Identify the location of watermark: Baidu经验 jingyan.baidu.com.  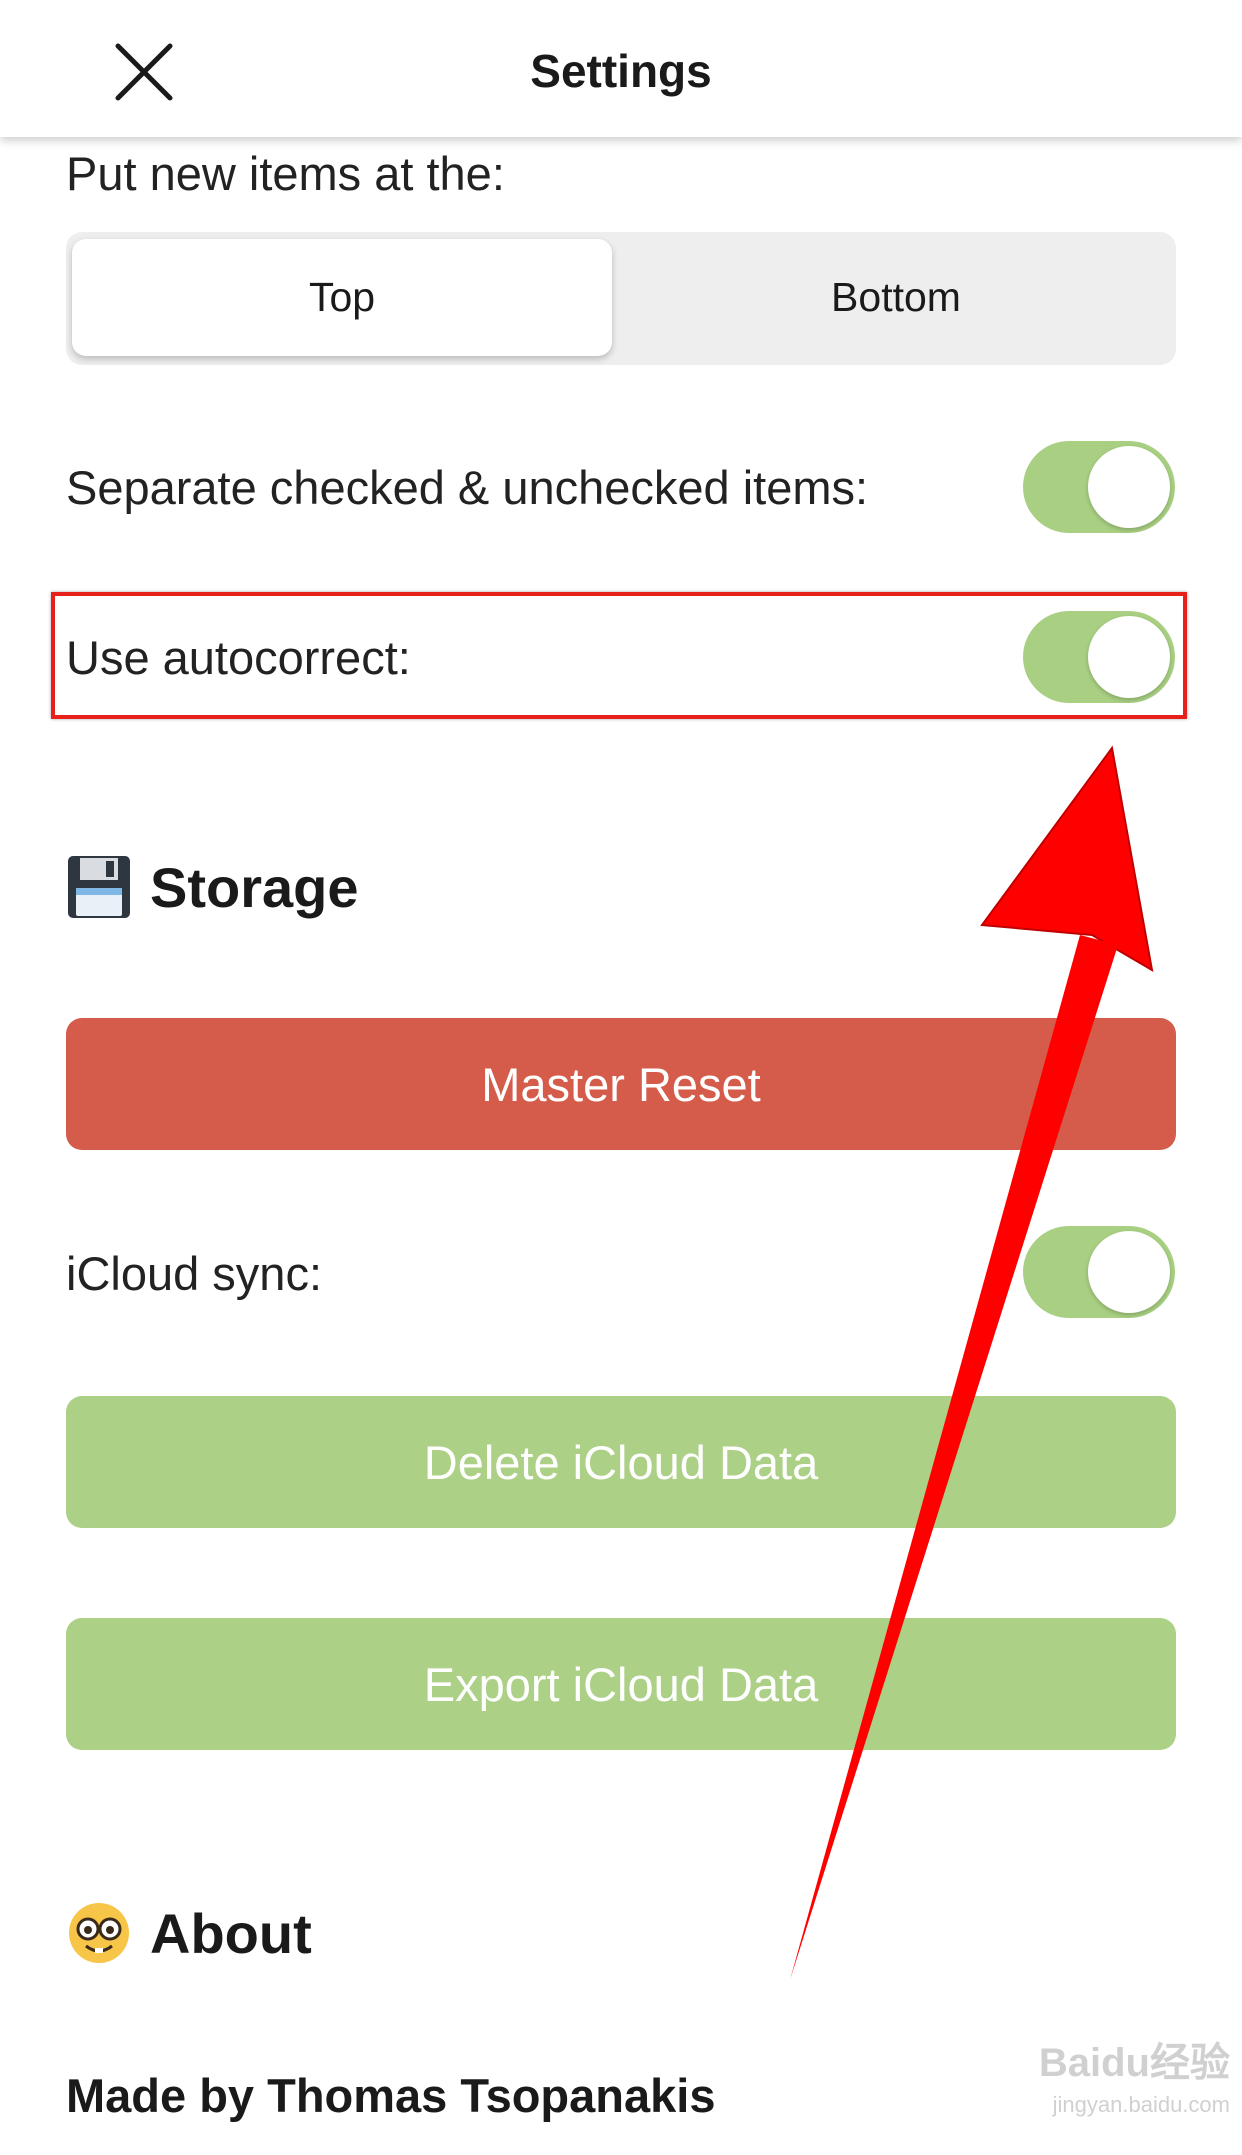
(1080, 2085).